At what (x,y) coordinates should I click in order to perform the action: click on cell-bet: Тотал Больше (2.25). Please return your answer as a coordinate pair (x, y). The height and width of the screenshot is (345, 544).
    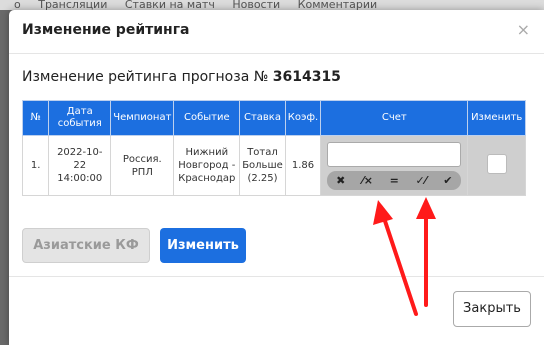
    Looking at the image, I should click on (262, 165).